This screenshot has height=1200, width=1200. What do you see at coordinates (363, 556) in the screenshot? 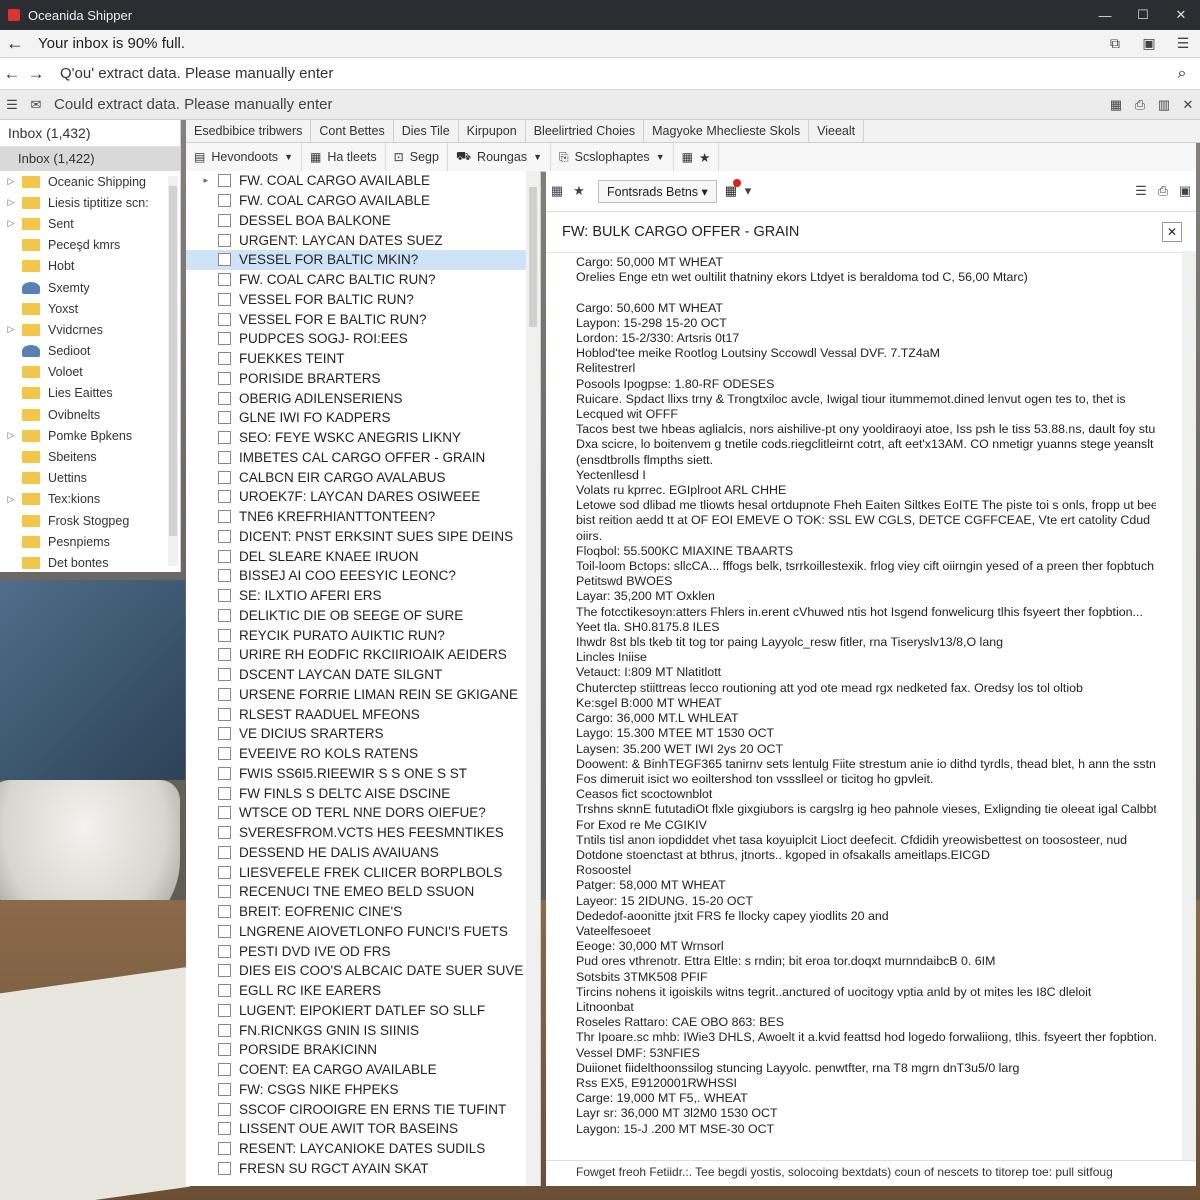
I see `message-row: DEL SLEARE KNAEE IRUON` at bounding box center [363, 556].